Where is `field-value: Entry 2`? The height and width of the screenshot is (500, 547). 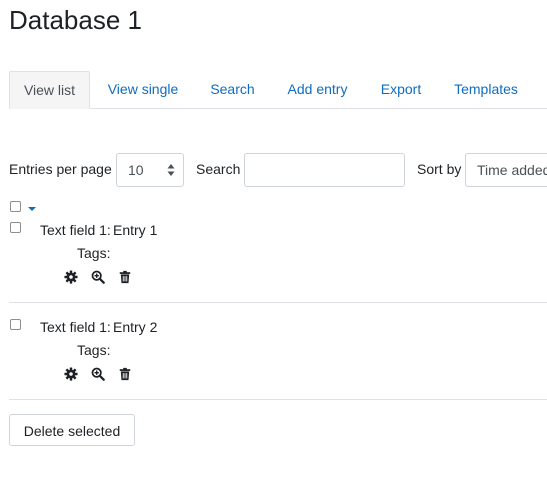
field-value: Entry 2 is located at coordinates (135, 327).